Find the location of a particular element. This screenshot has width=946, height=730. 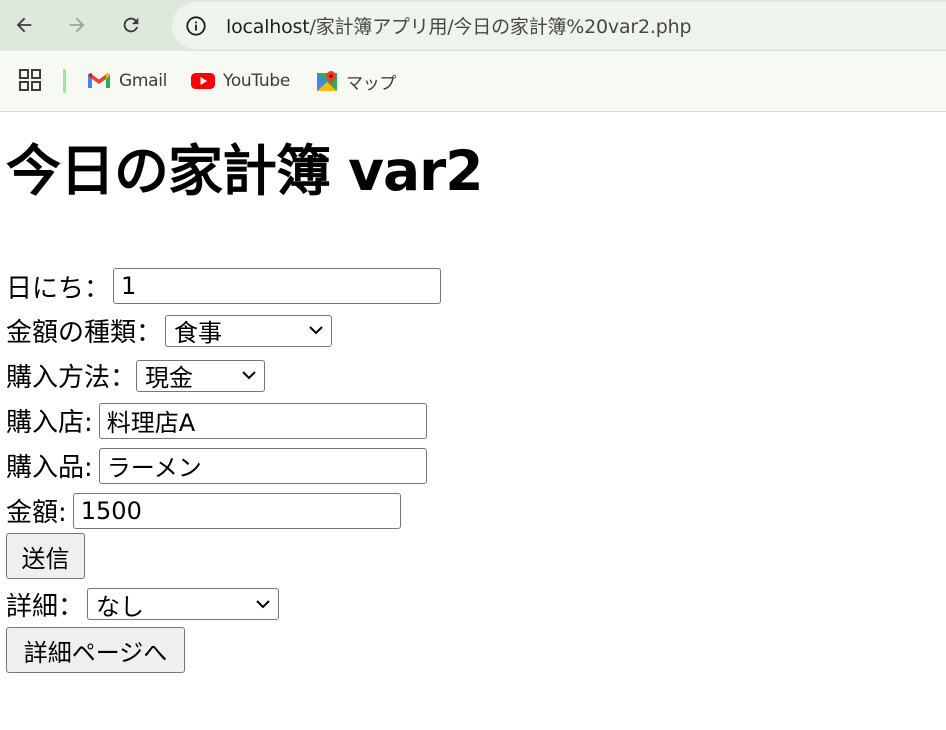

type-select-value: 食事 is located at coordinates (198, 333).